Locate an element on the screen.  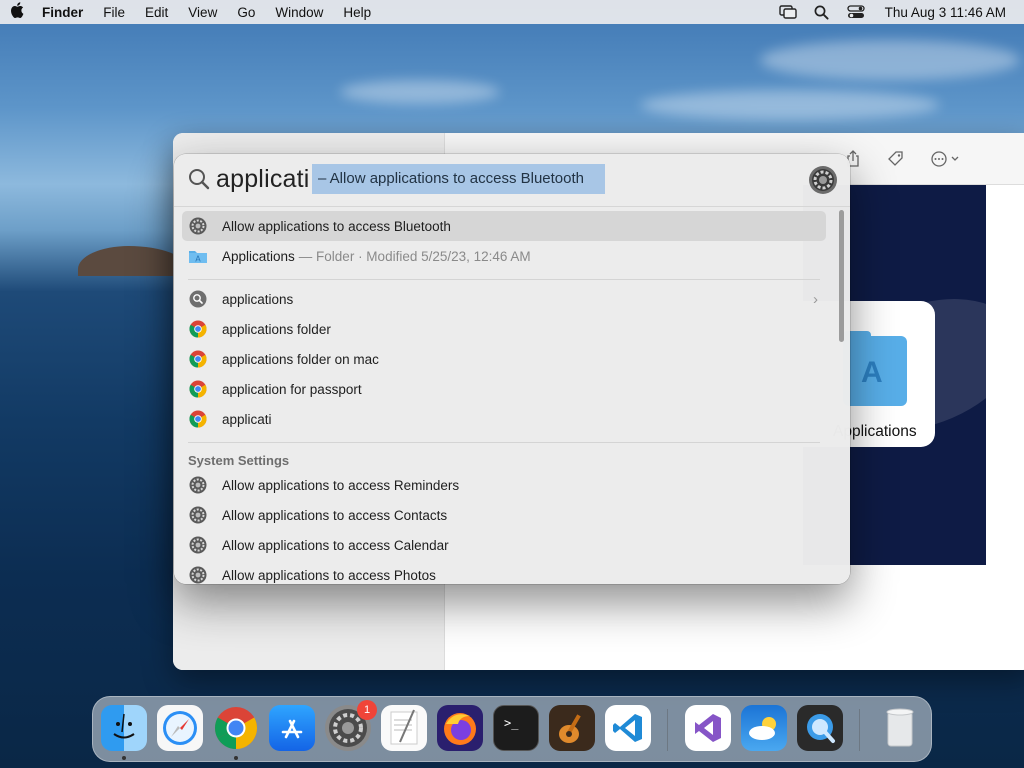
result-label: Allow applications to access Bluetooth is located at coordinates (336, 226).